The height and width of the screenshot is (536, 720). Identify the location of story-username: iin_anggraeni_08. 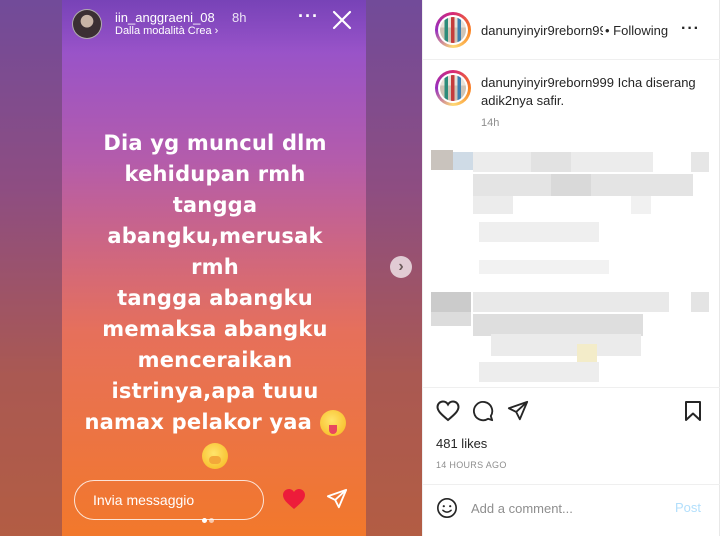
(165, 17).